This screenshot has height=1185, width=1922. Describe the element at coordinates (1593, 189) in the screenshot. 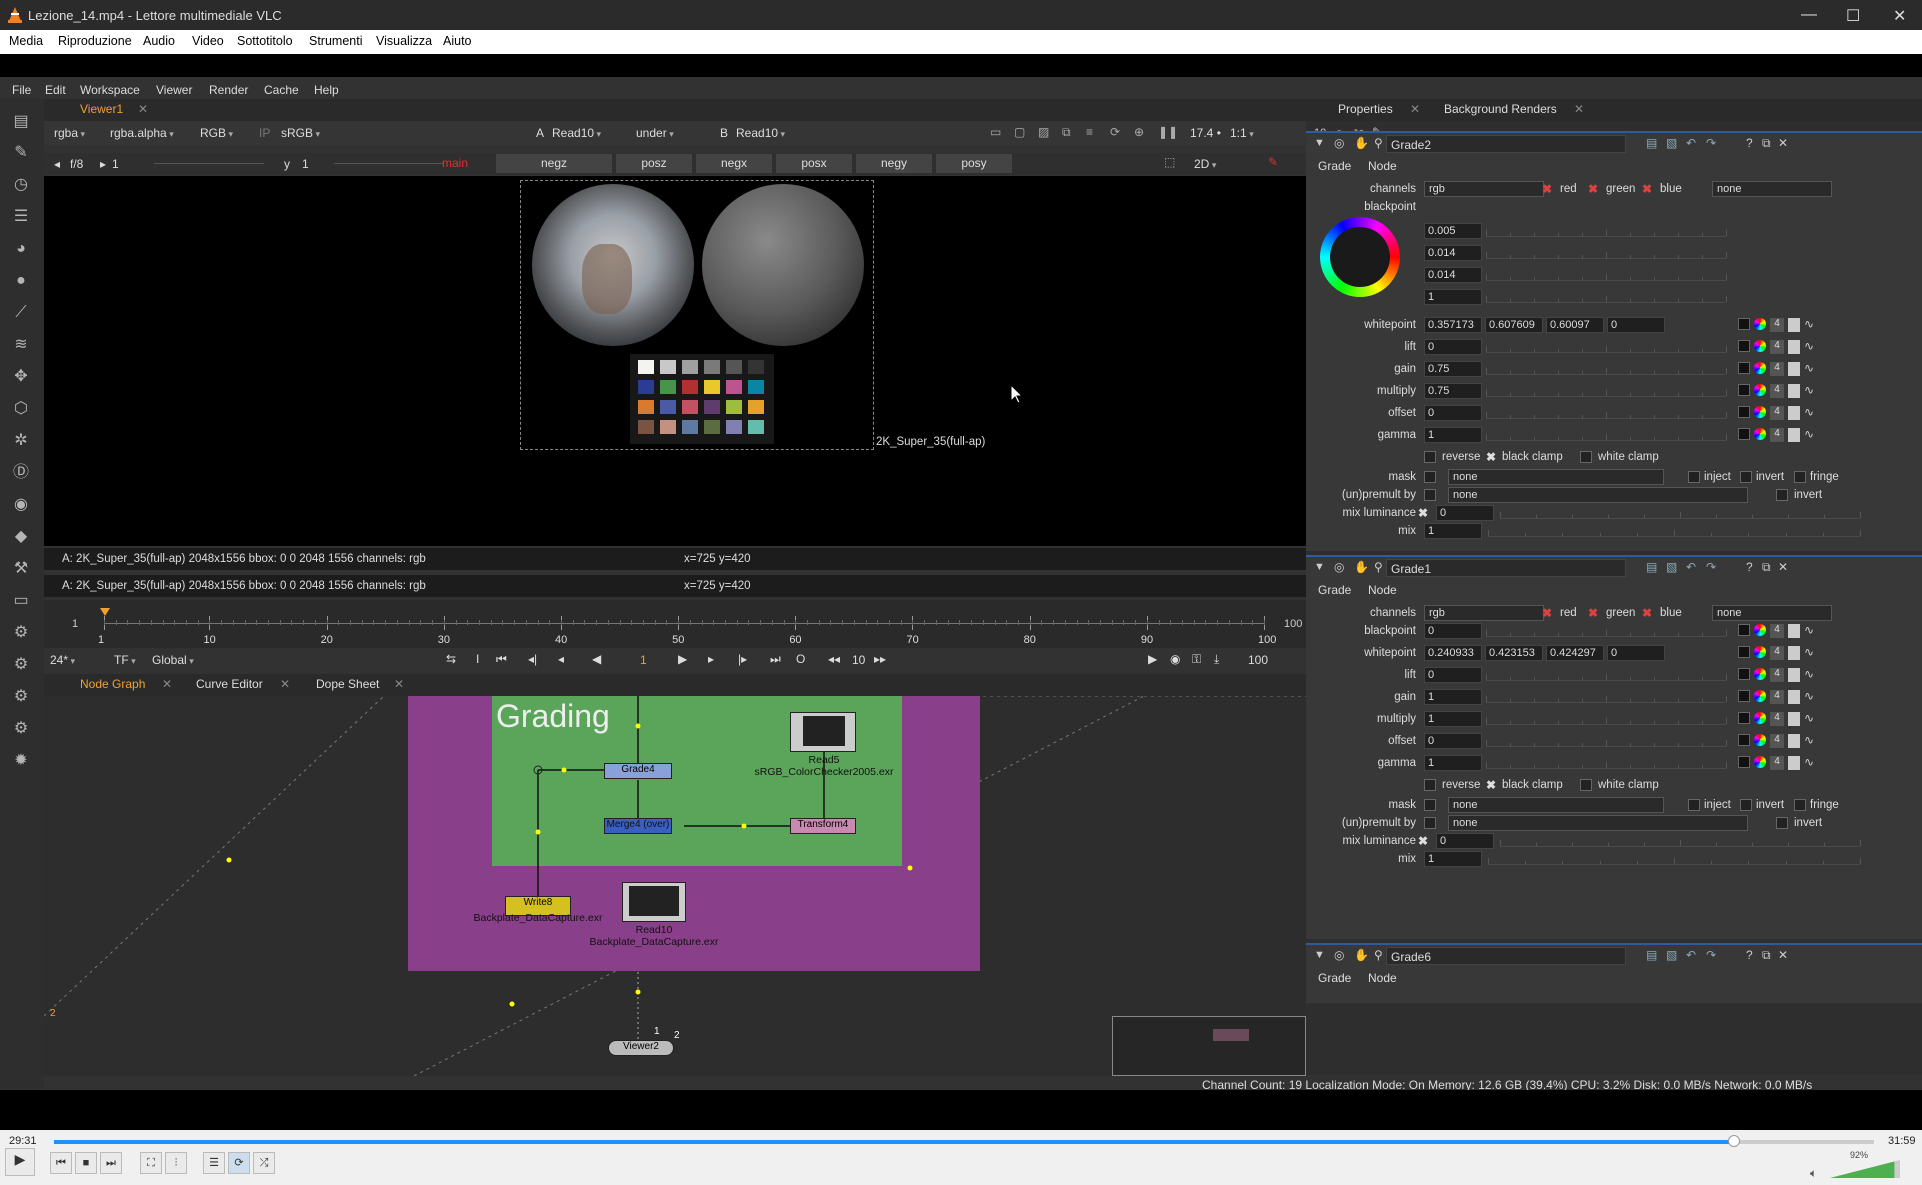

I see `grade2-green-checkbox: ✖` at that location.